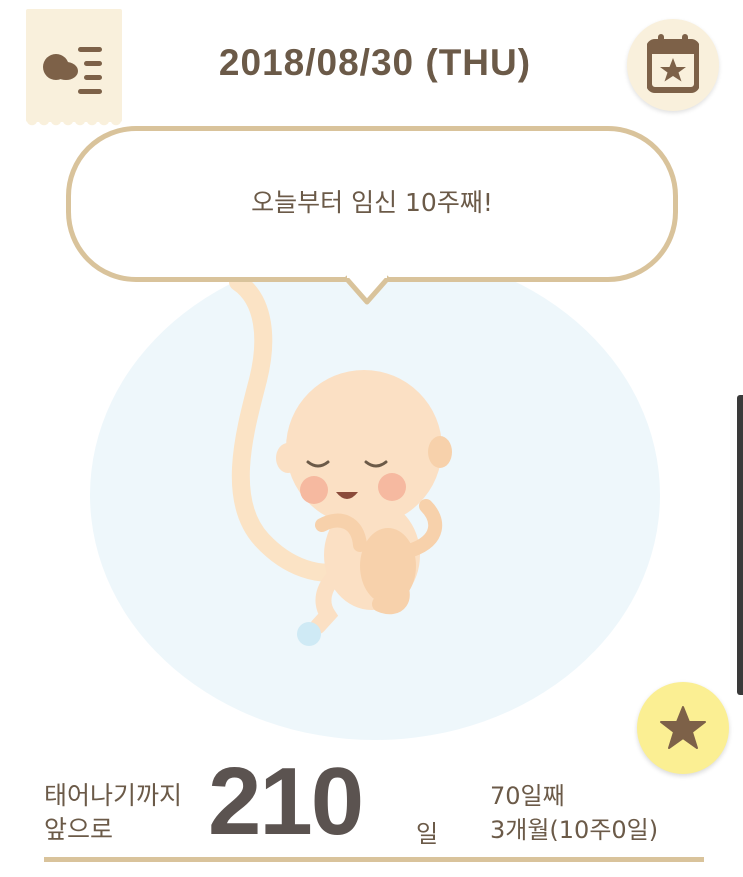 The image size is (743, 877). Describe the element at coordinates (574, 813) in the screenshot. I see `pregnancy-progress-info: 70일째 3개월(10주0일)` at that location.